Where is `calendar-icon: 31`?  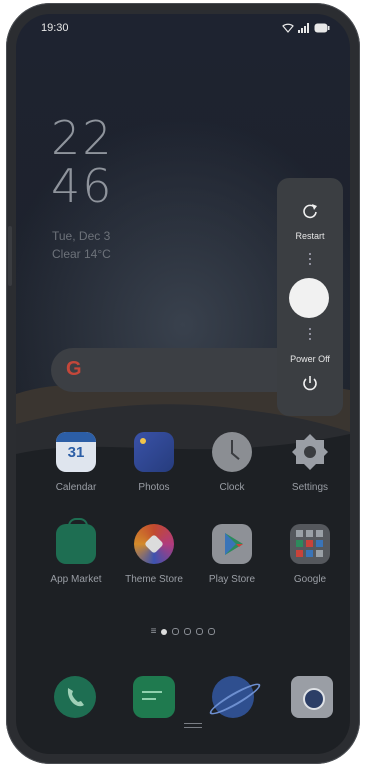
calendar-icon: 31 is located at coordinates (76, 452).